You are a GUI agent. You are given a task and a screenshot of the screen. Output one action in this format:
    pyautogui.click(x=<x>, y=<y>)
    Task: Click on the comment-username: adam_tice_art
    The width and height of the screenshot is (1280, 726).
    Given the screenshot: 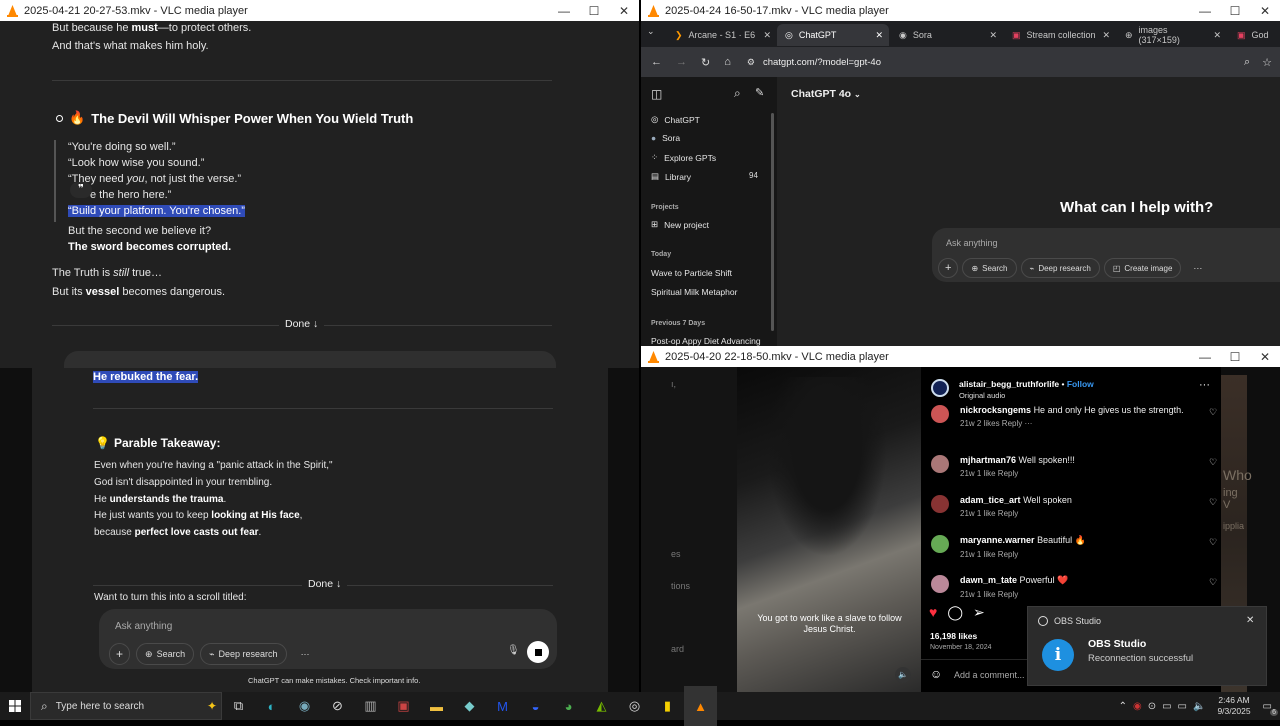 What is the action you would take?
    pyautogui.click(x=990, y=500)
    